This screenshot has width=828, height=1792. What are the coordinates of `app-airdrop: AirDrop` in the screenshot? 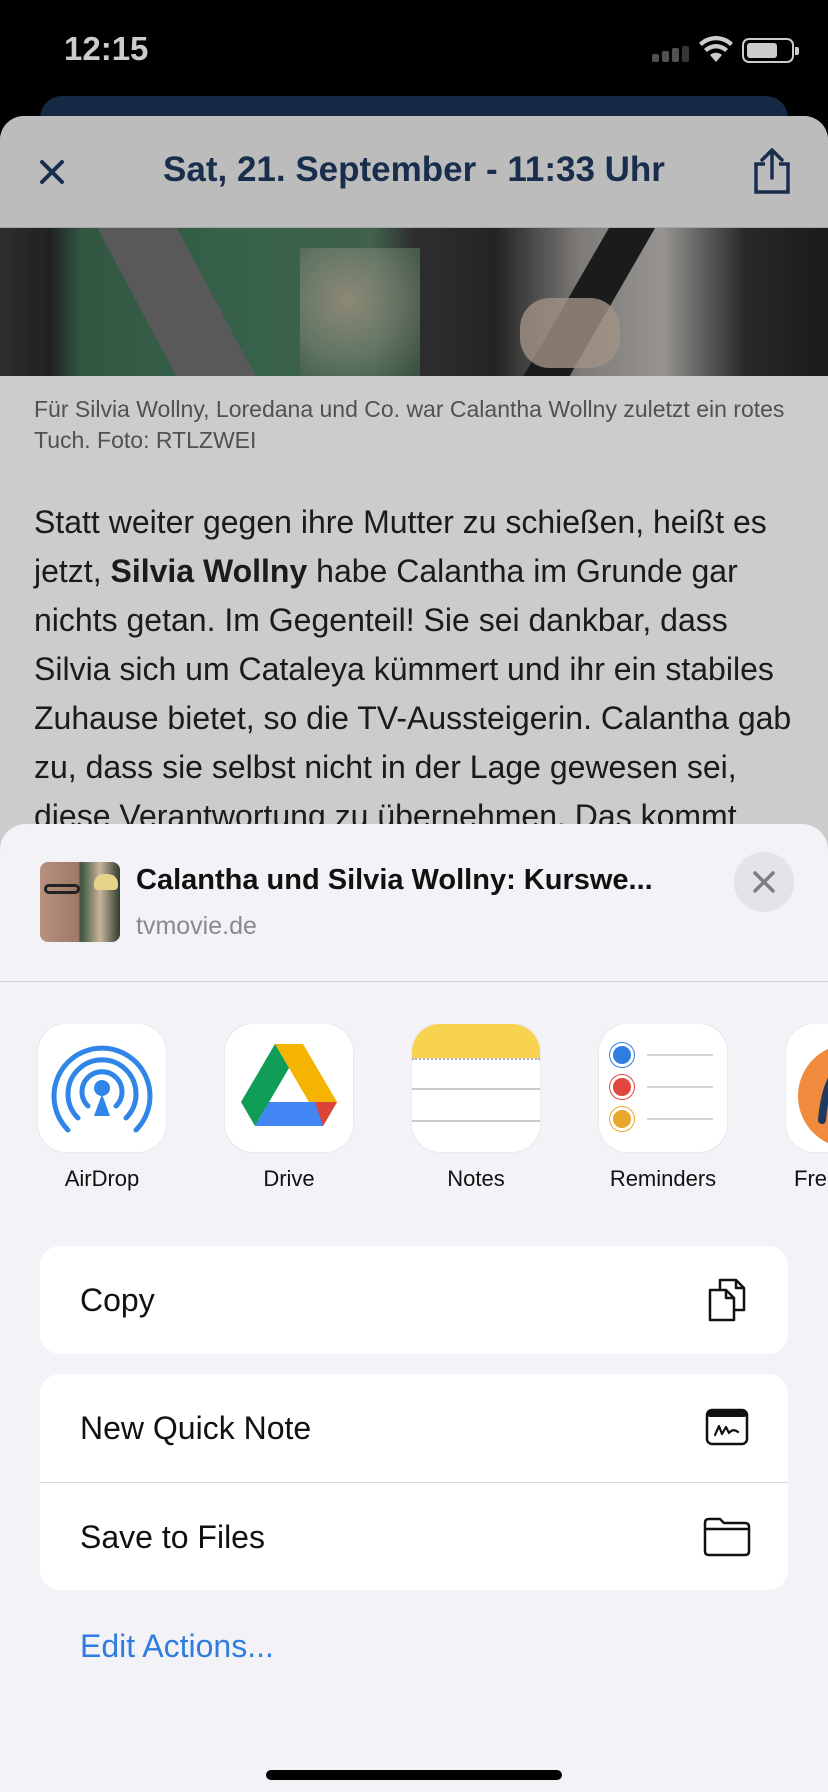 It's located at (102, 1108).